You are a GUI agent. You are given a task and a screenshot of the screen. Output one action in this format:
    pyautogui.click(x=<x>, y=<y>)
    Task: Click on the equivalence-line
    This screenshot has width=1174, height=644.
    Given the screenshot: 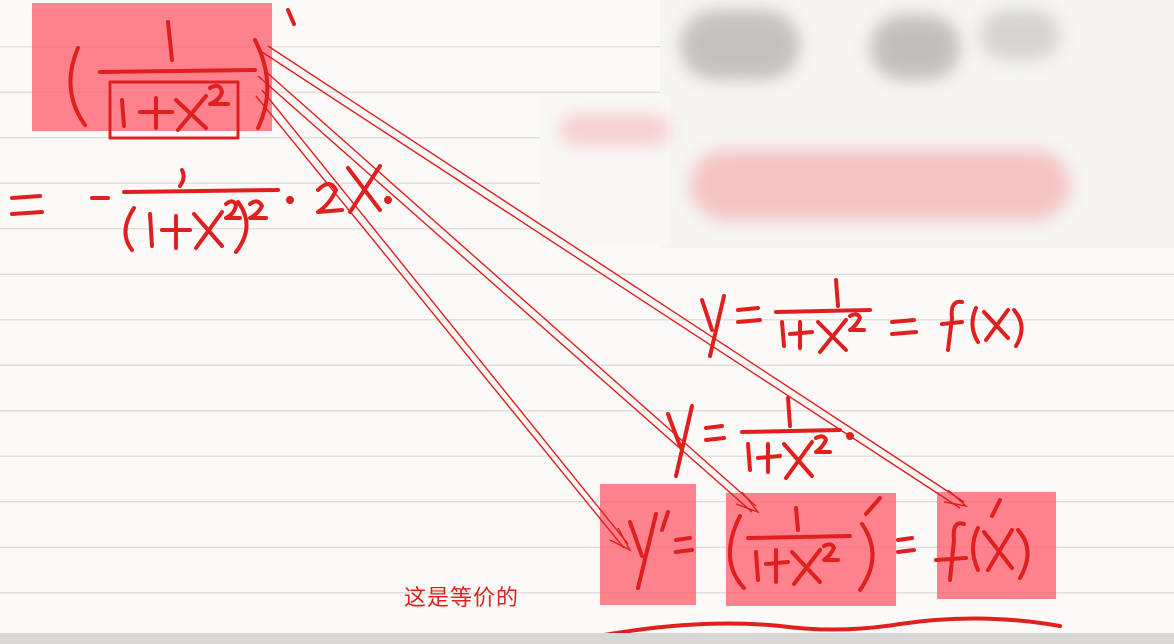 What is the action you would take?
    pyautogui.click(x=829, y=544)
    